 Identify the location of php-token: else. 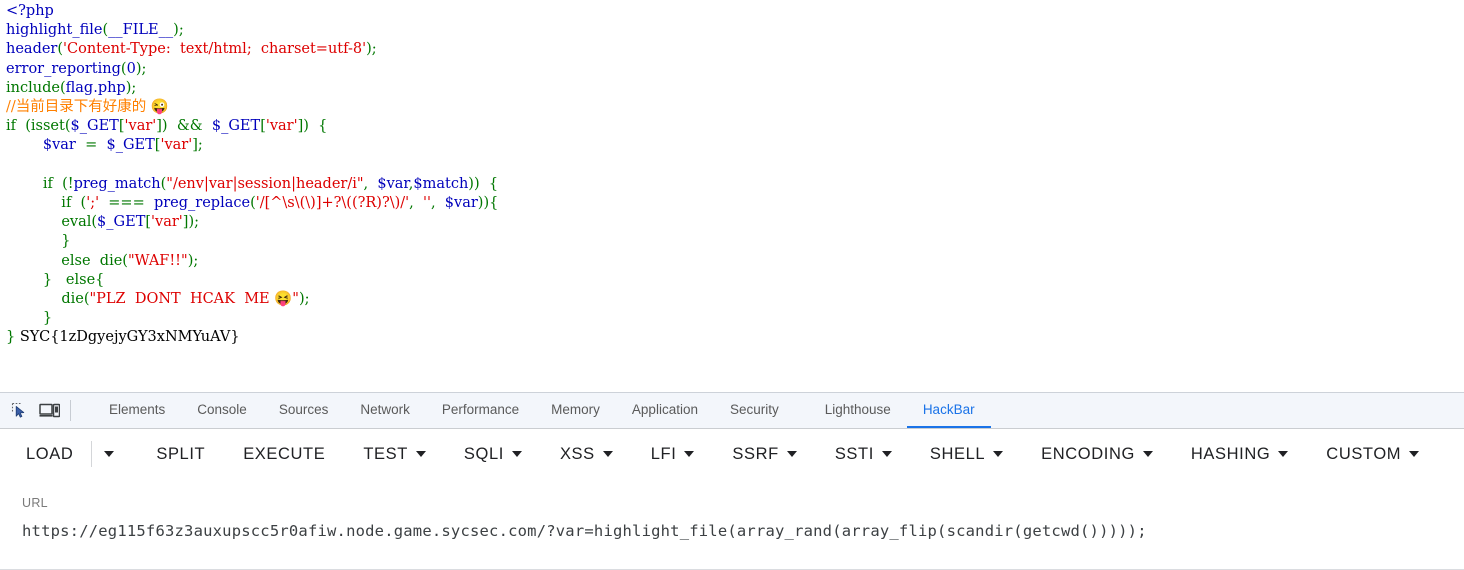
(53, 260).